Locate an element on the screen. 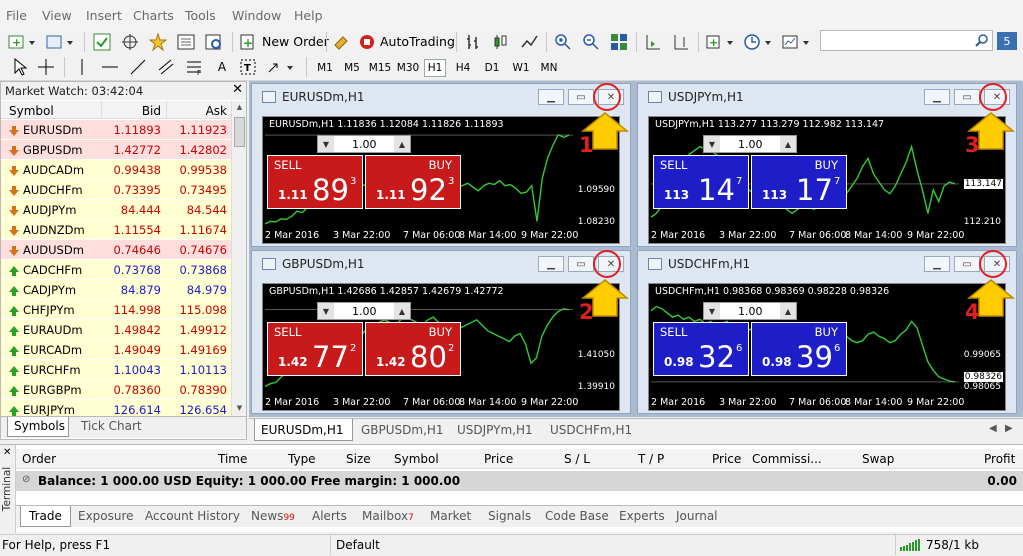 Image resolution: width=1023 pixels, height=556 pixels. tf-h4: H4 is located at coordinates (463, 68).